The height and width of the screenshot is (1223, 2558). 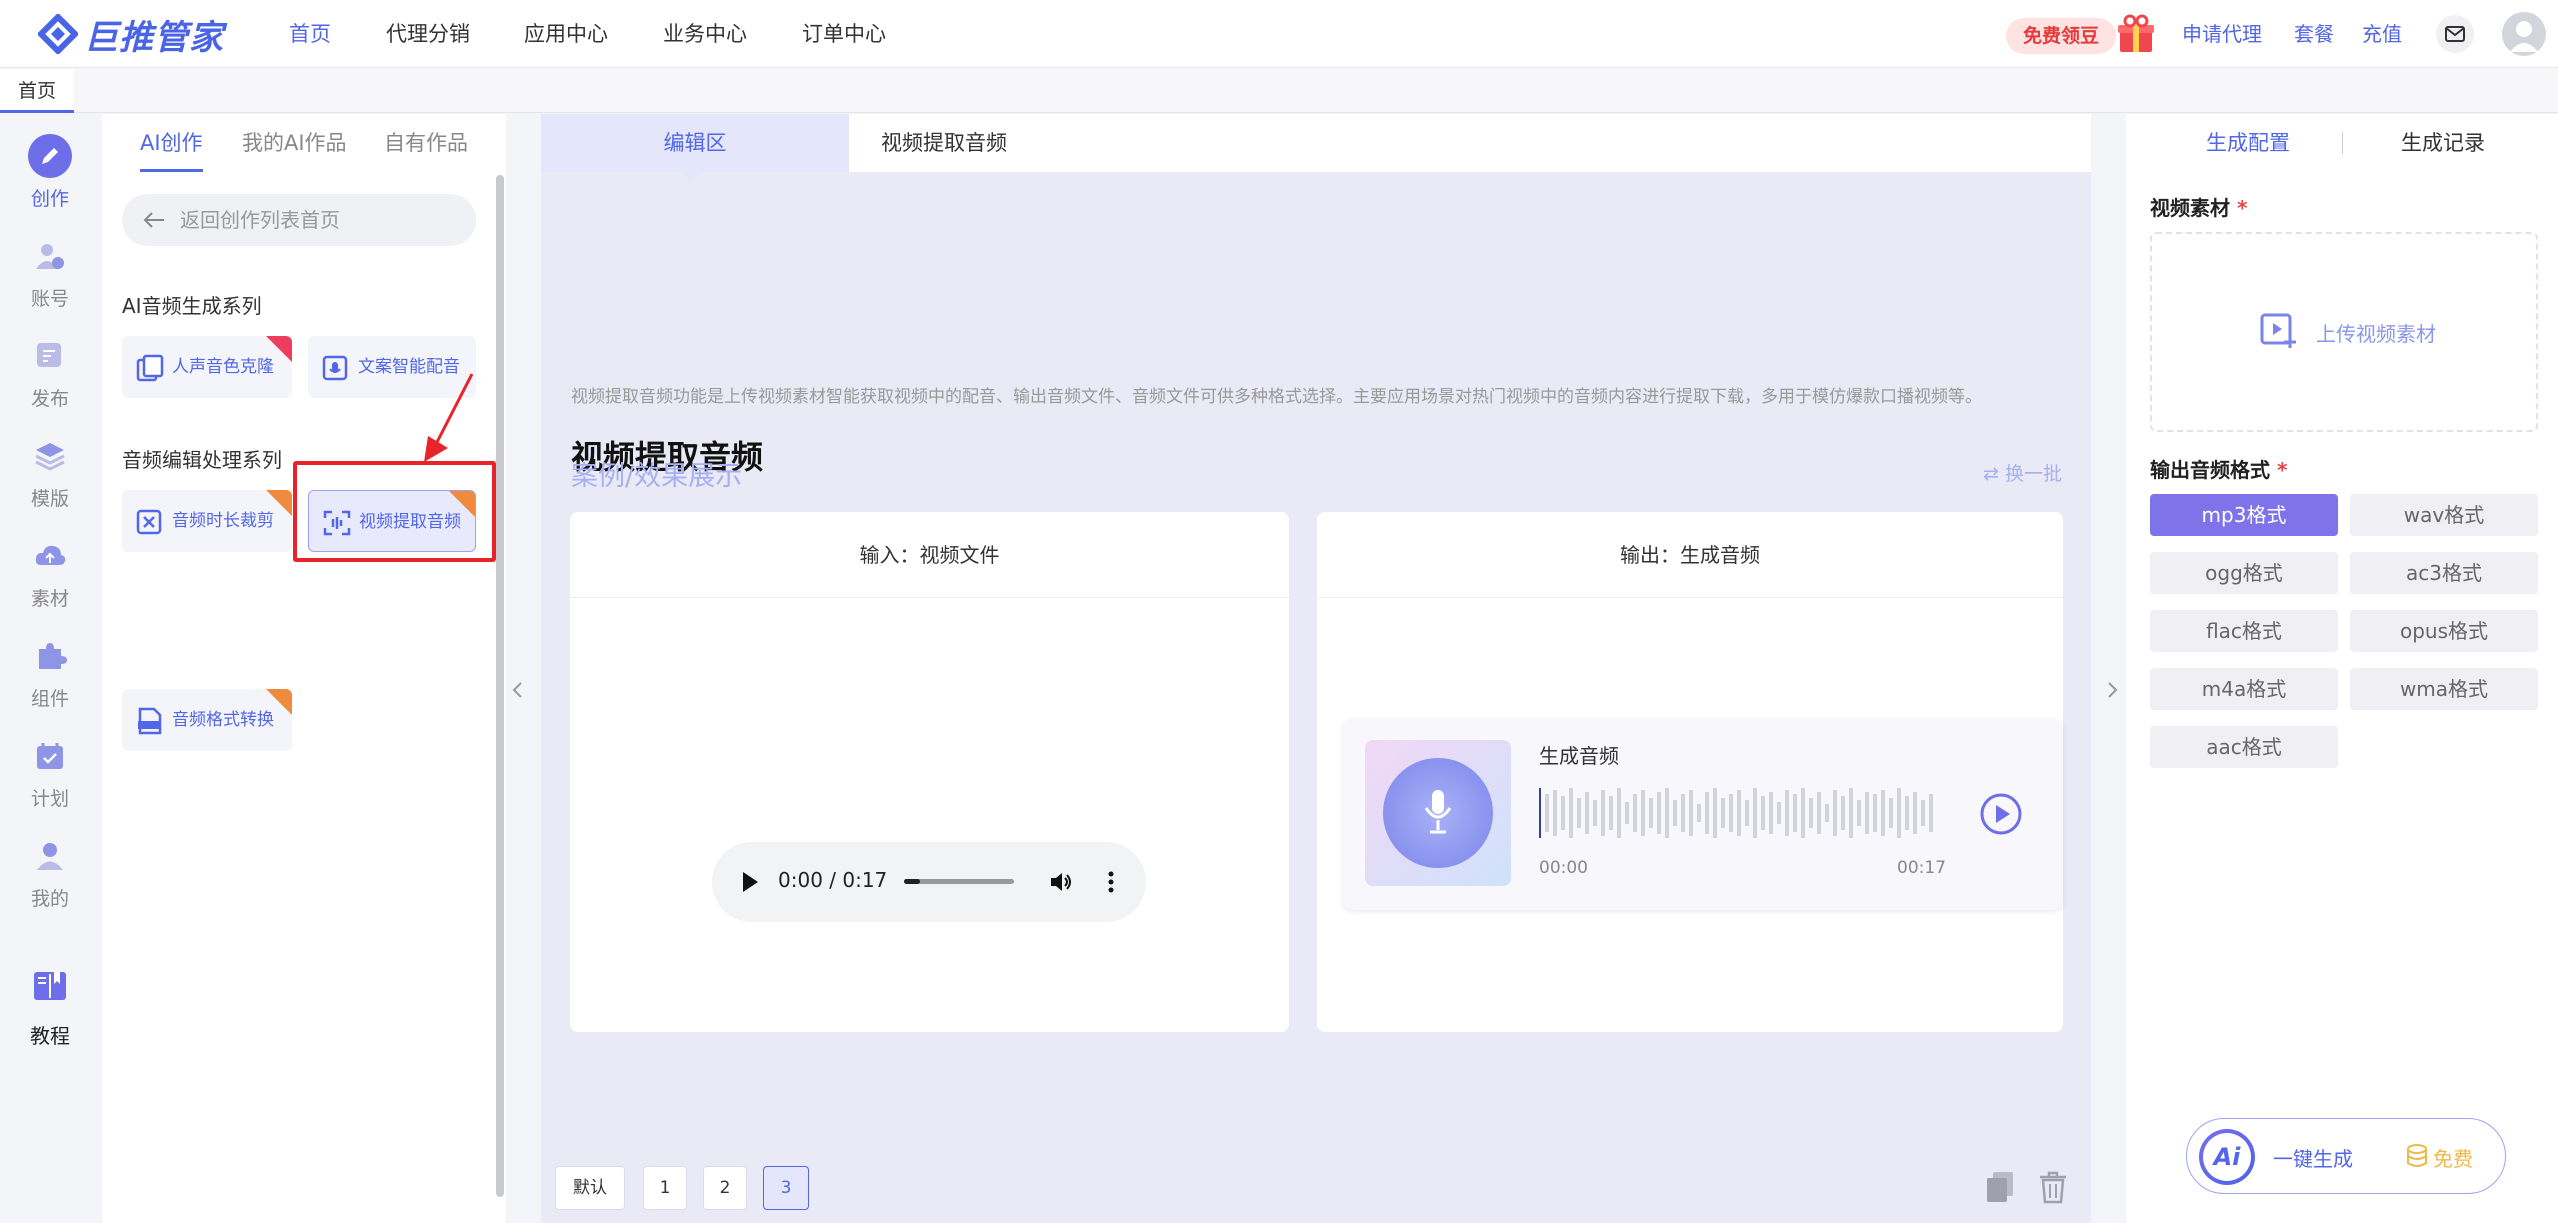 I want to click on audio-title: 生成音频, so click(x=1579, y=756).